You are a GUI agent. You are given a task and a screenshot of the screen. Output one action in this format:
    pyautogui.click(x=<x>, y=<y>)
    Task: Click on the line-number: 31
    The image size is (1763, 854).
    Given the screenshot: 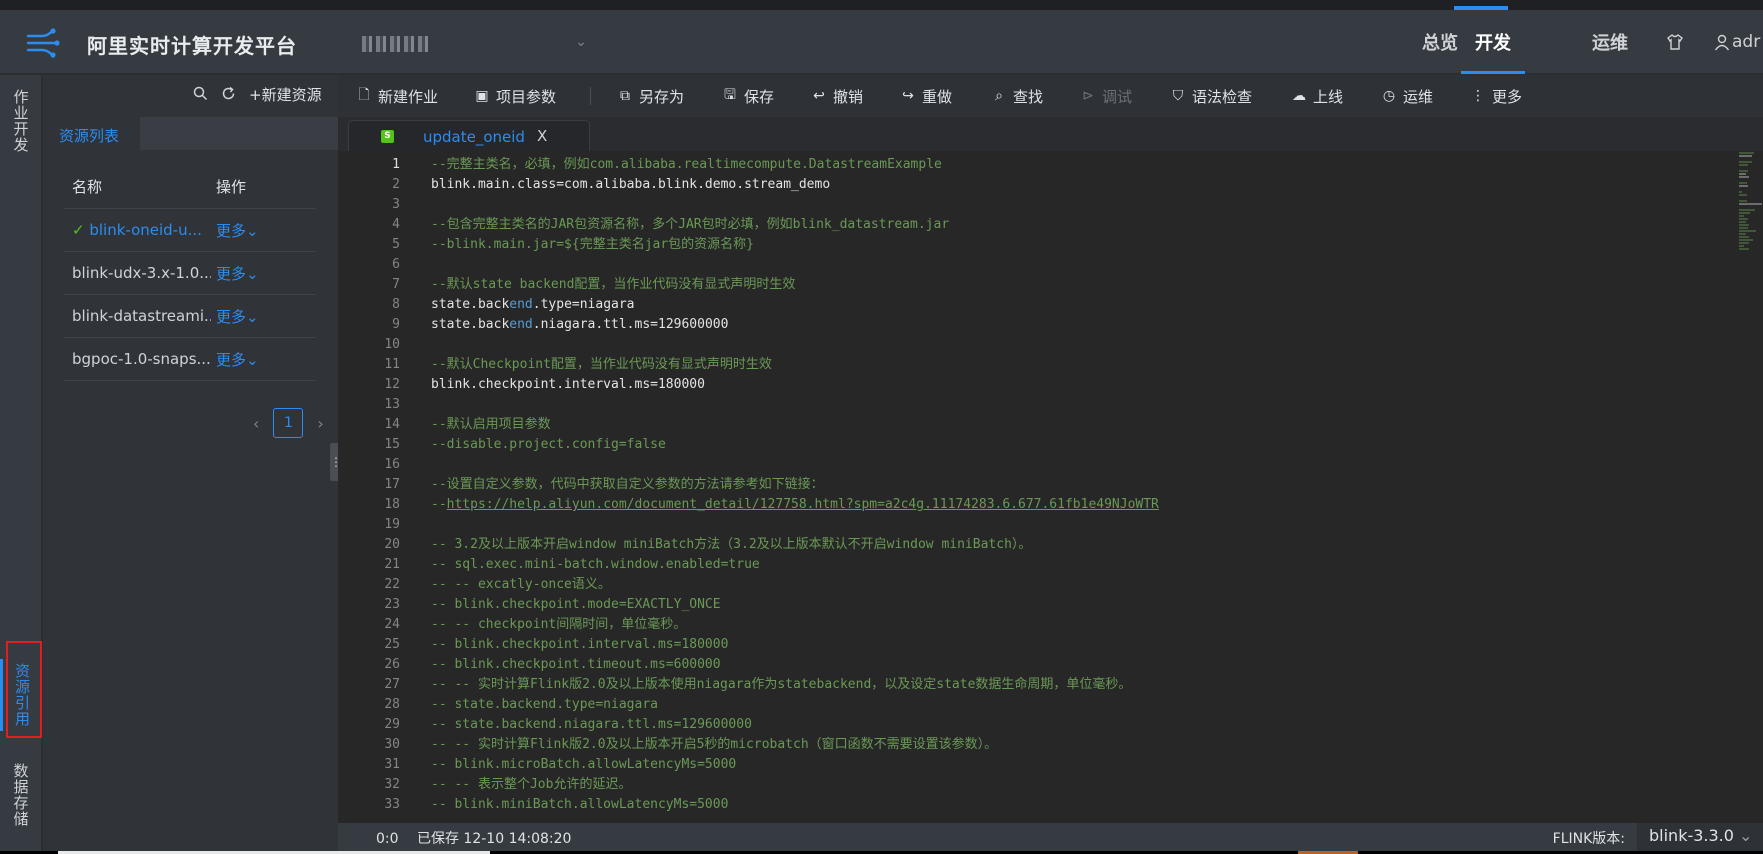 What is the action you would take?
    pyautogui.click(x=392, y=764)
    